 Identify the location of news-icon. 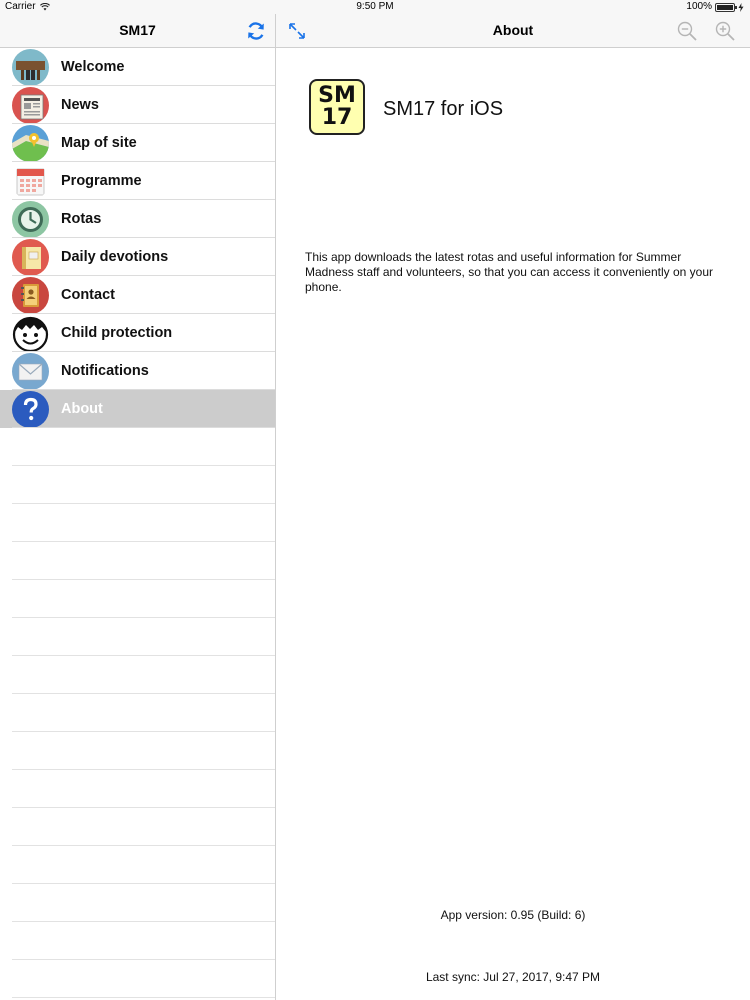
(30, 105).